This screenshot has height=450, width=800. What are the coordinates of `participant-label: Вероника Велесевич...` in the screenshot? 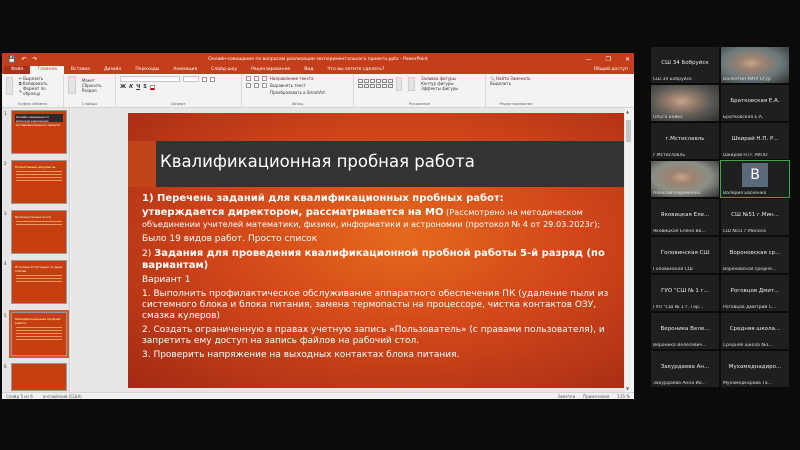 It's located at (680, 345).